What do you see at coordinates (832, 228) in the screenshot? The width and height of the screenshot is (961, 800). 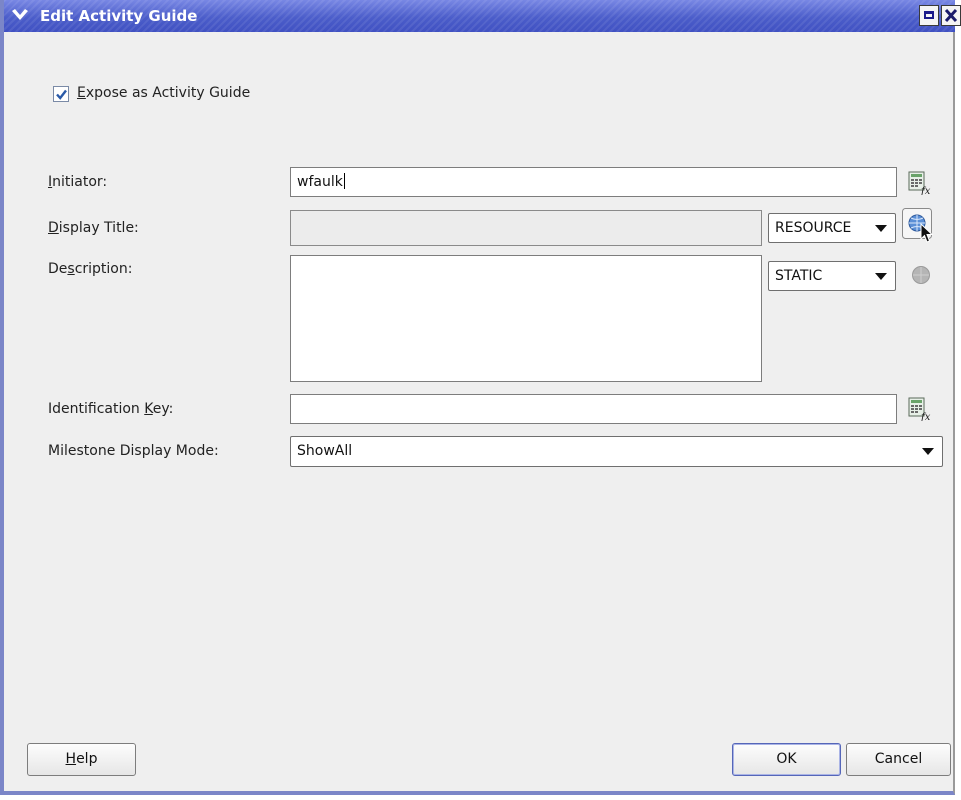 I see `display-title-mode-dropdown: RESOURCE` at bounding box center [832, 228].